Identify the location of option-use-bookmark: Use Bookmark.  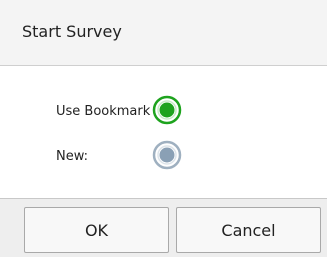
(163, 113).